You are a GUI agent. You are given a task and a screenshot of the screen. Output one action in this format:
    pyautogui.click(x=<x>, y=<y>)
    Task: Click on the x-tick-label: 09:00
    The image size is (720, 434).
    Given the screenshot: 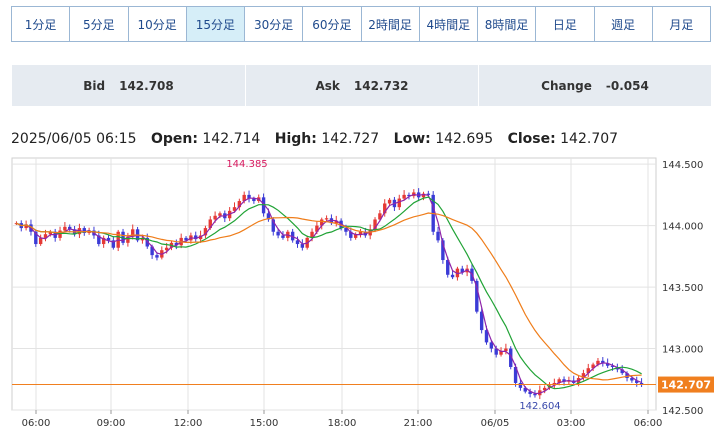 What is the action you would take?
    pyautogui.click(x=111, y=423)
    